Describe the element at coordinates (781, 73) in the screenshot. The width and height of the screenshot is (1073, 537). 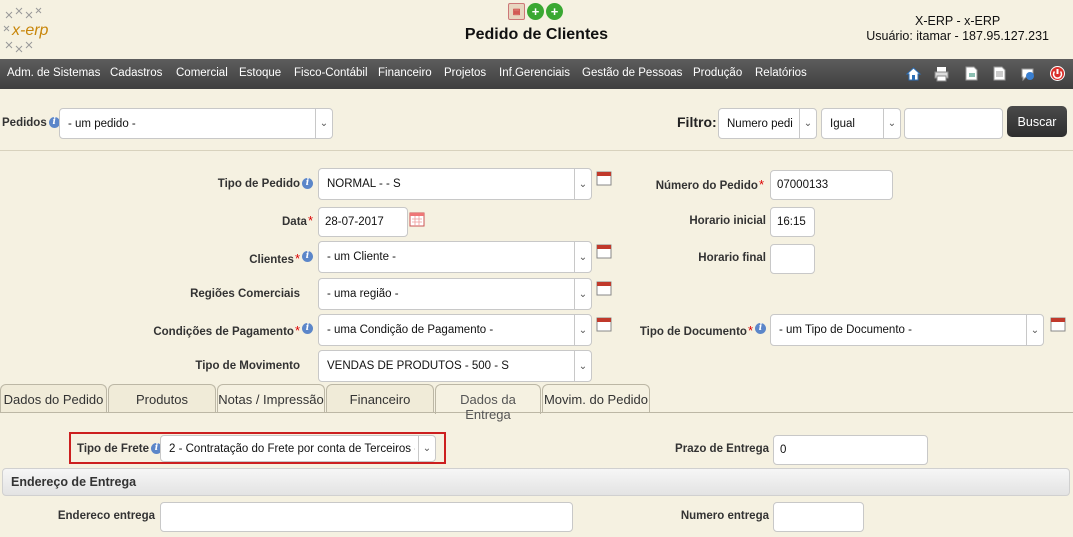
I see `menu-item-relatorios: Relatórios` at that location.